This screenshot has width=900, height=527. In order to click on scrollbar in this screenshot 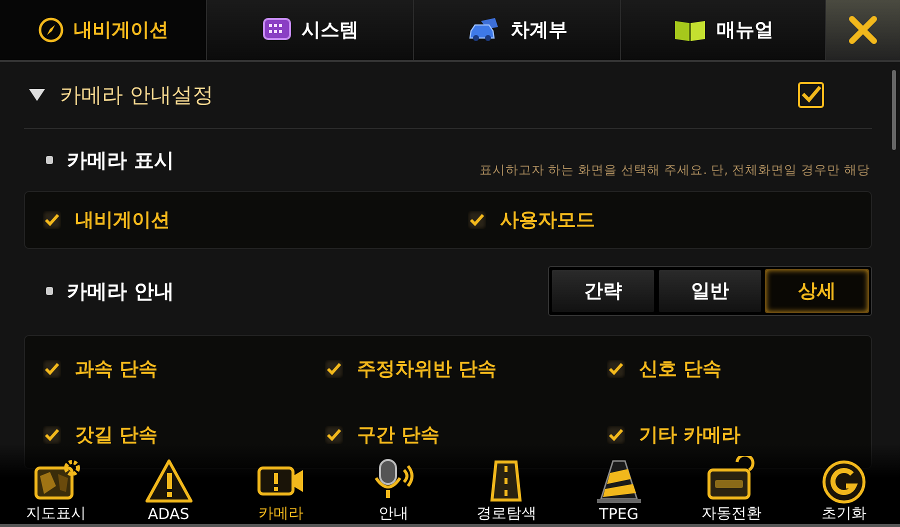, I will do `click(894, 110)`.